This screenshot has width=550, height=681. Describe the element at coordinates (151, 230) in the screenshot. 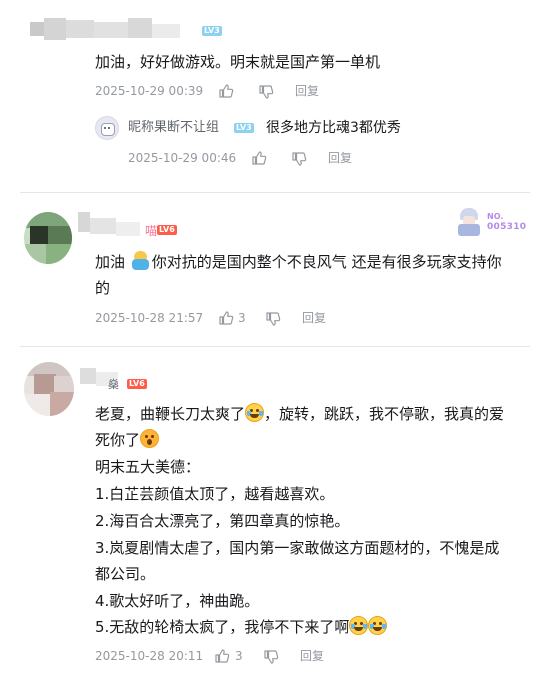

I see `username: 喵` at that location.